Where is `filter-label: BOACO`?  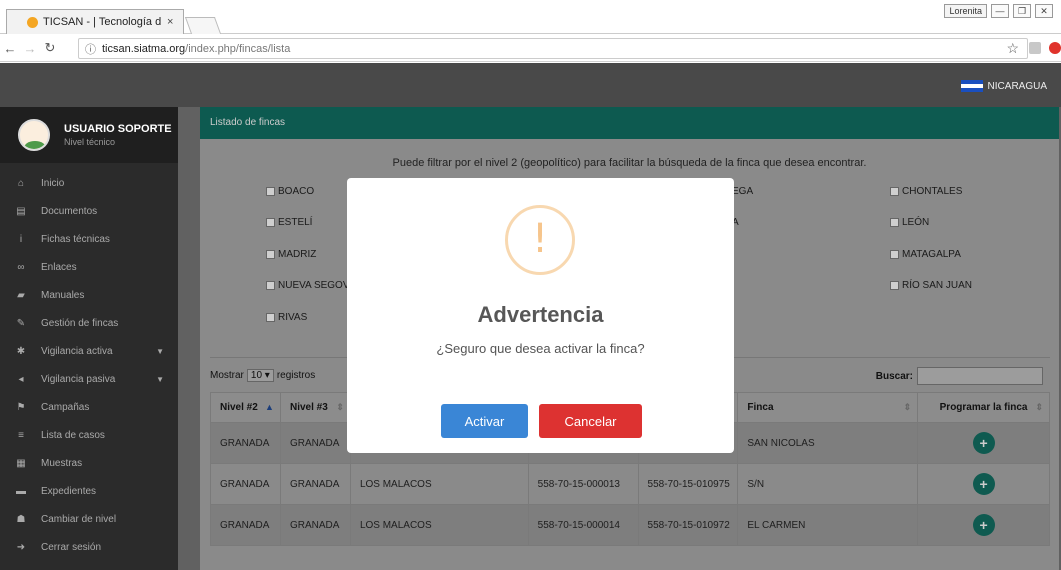 filter-label: BOACO is located at coordinates (296, 191).